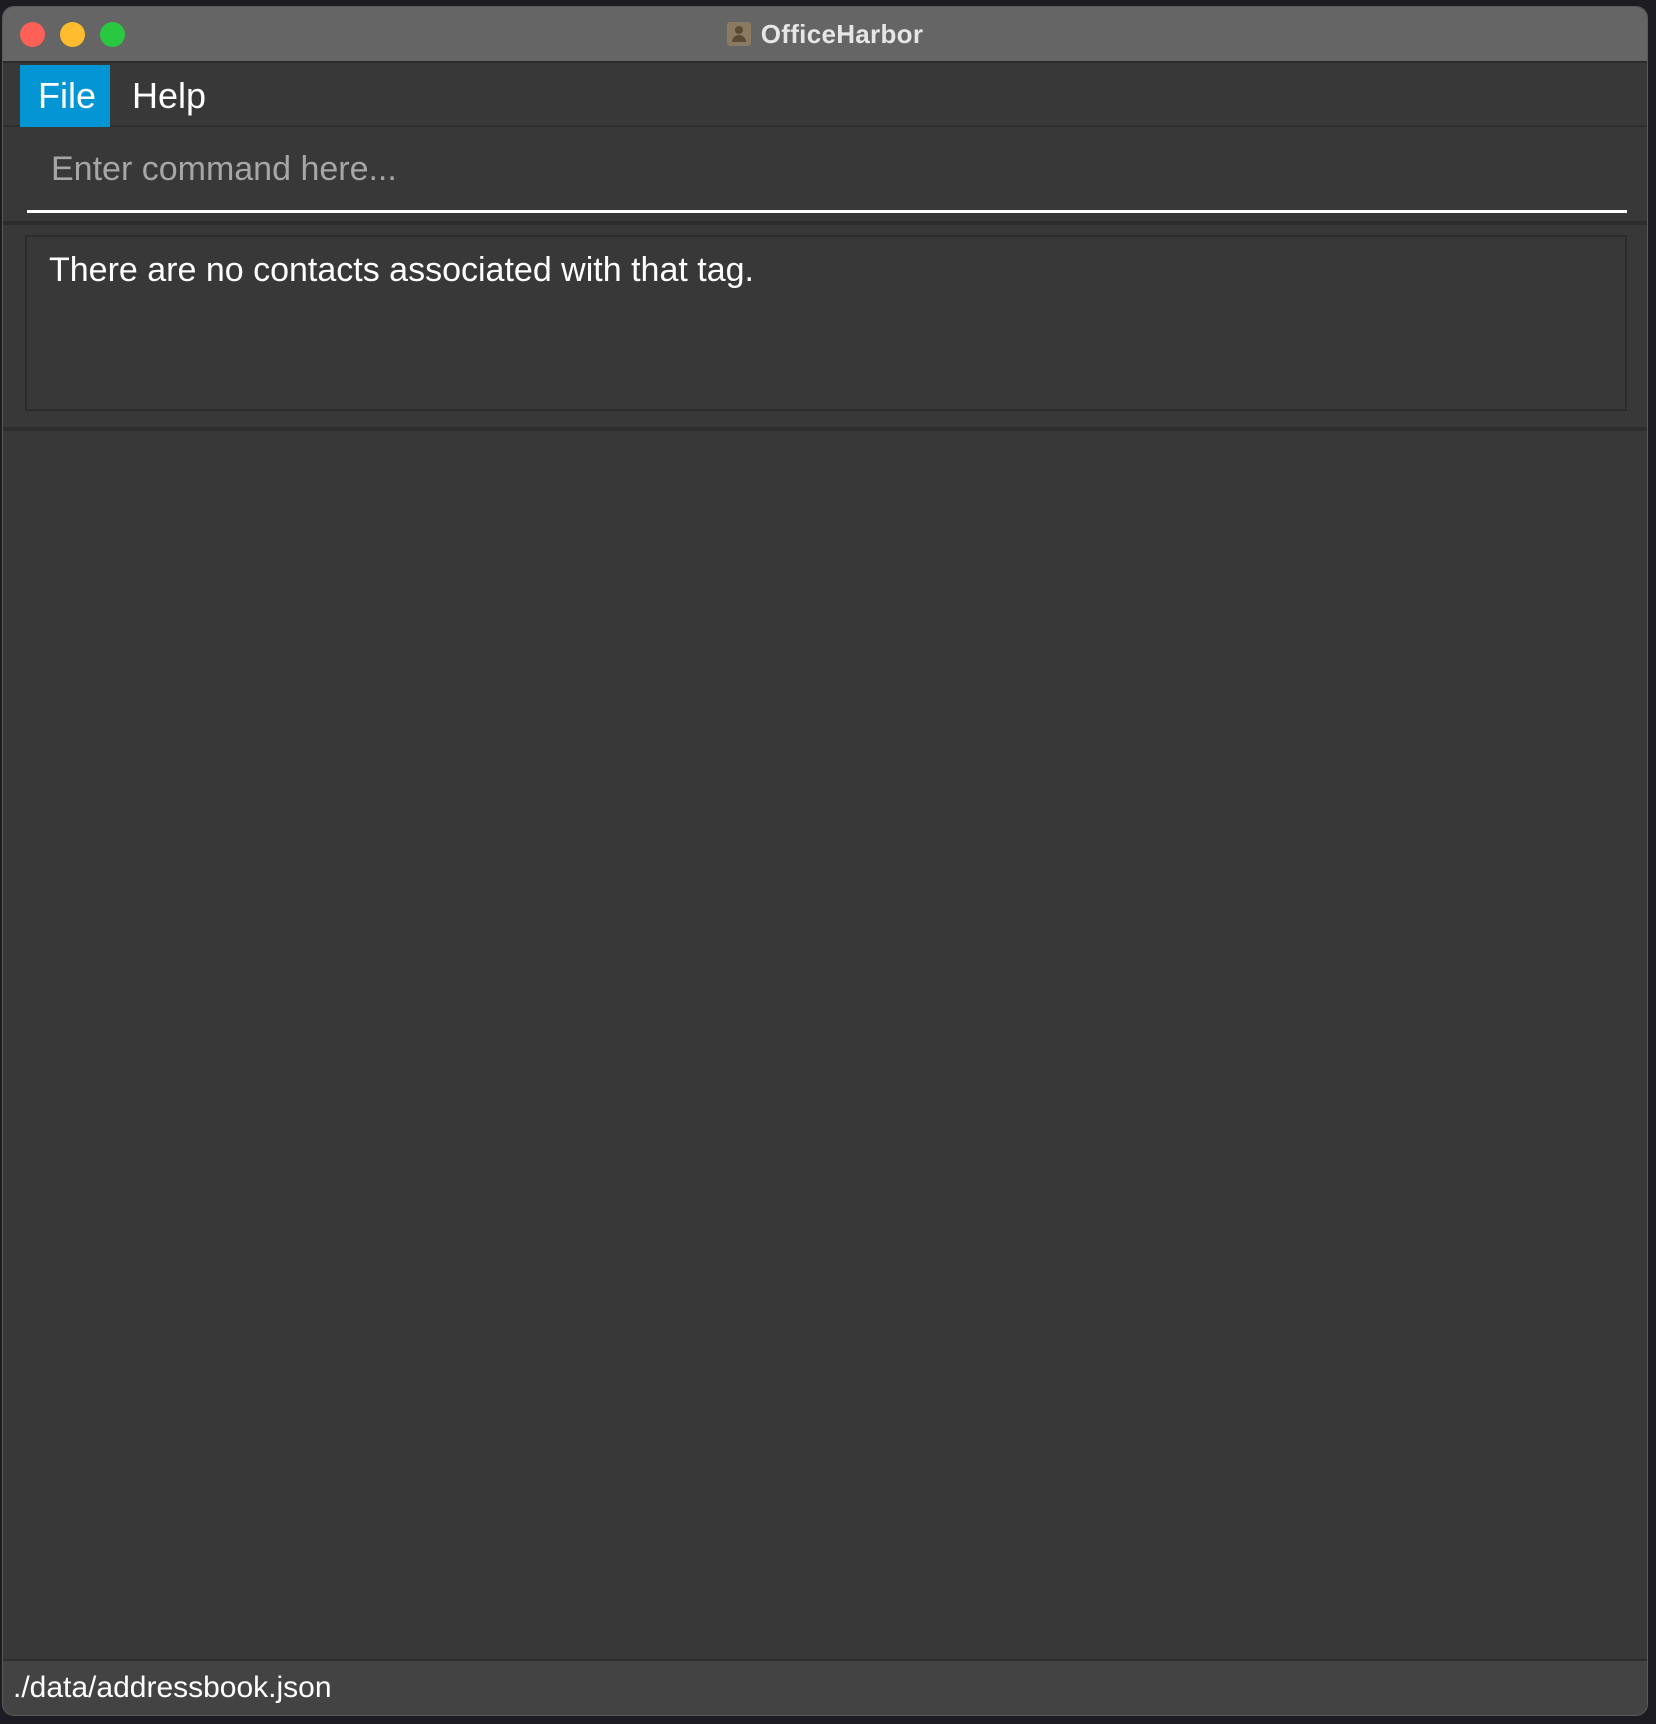 The width and height of the screenshot is (1656, 1724). What do you see at coordinates (827, 171) in the screenshot?
I see `command-input` at bounding box center [827, 171].